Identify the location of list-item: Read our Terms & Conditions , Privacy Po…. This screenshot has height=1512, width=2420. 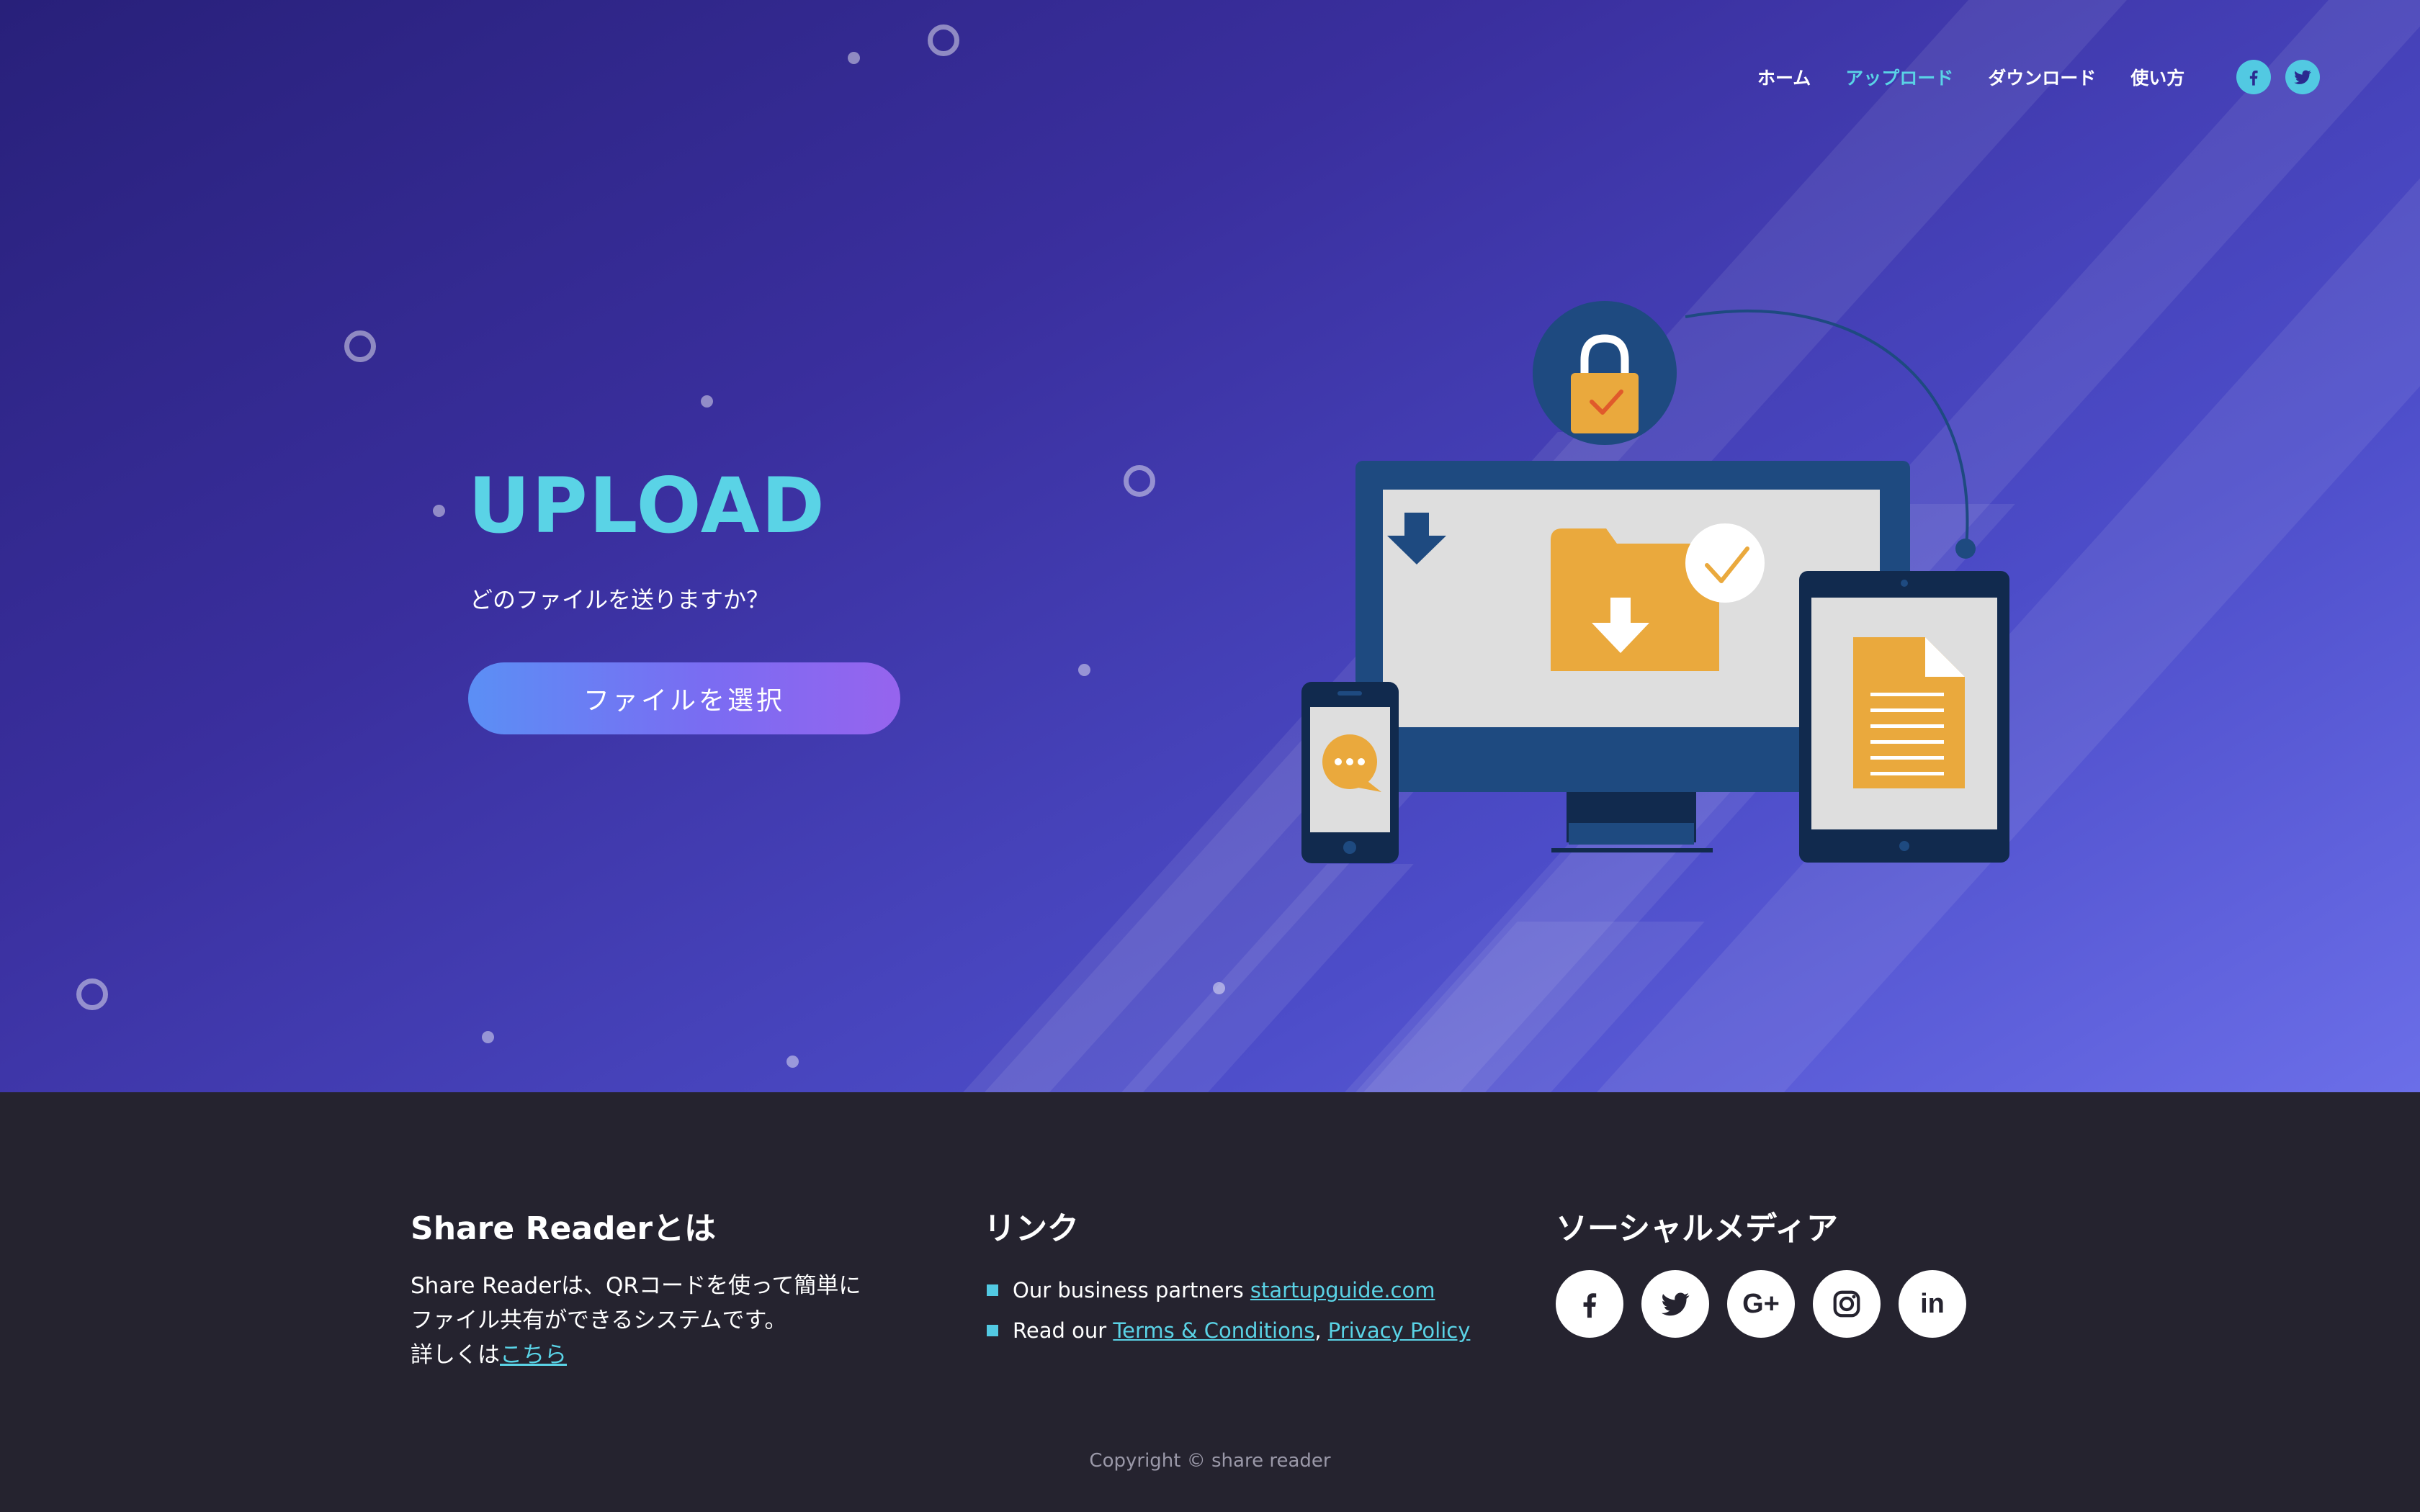
(1227, 1330).